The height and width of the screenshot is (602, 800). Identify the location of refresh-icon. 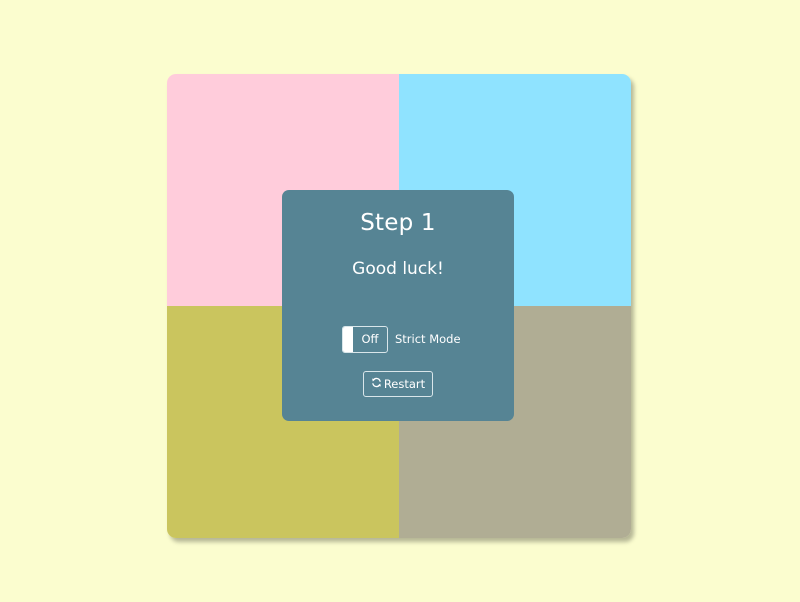
(376, 384).